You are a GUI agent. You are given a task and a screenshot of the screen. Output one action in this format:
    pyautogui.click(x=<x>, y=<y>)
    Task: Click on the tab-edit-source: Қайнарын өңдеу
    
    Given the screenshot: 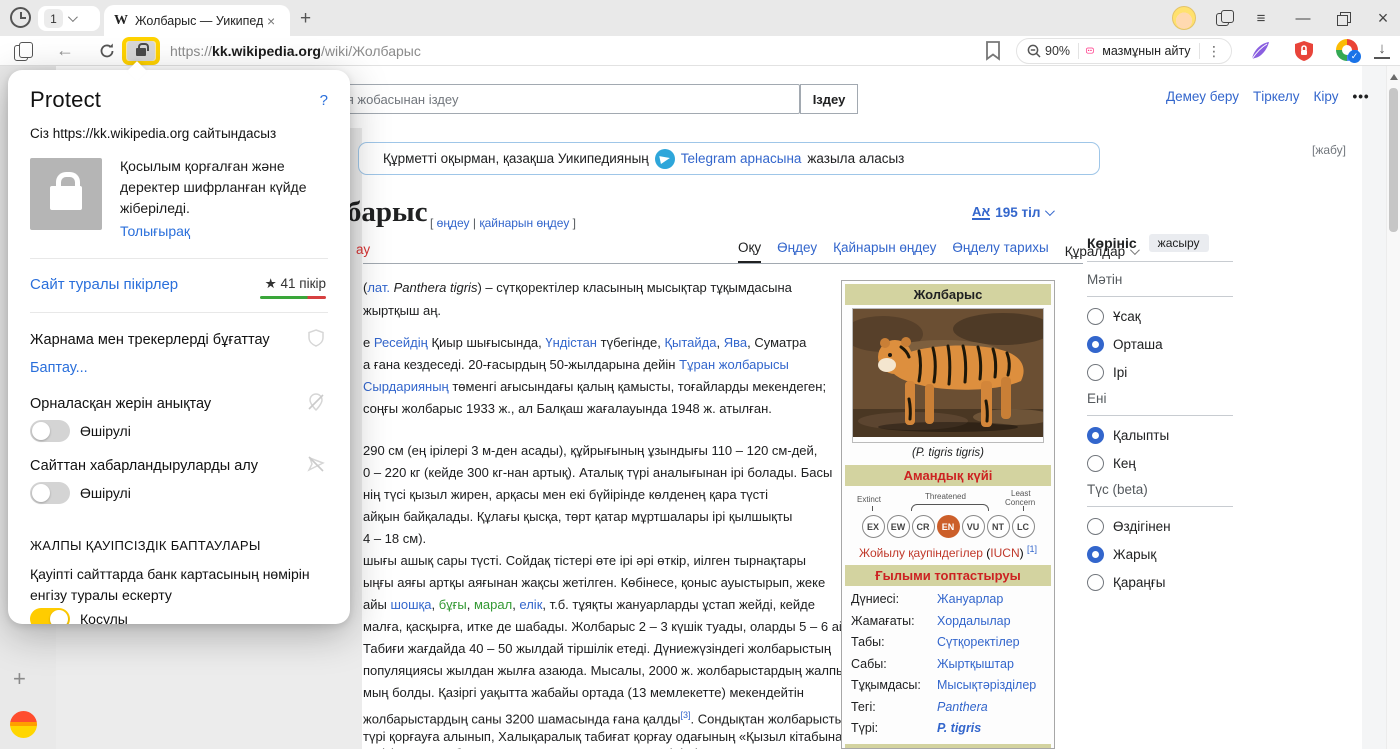 What is the action you would take?
    pyautogui.click(x=884, y=251)
    